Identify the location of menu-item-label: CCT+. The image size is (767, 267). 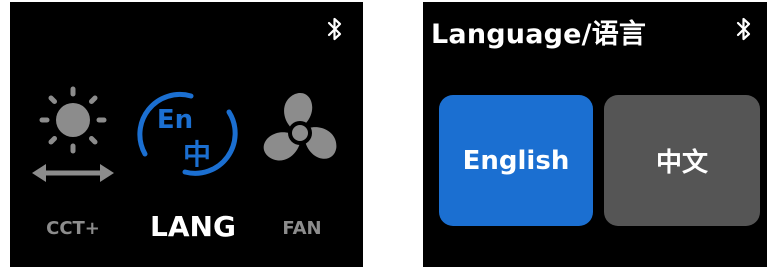
(73, 228).